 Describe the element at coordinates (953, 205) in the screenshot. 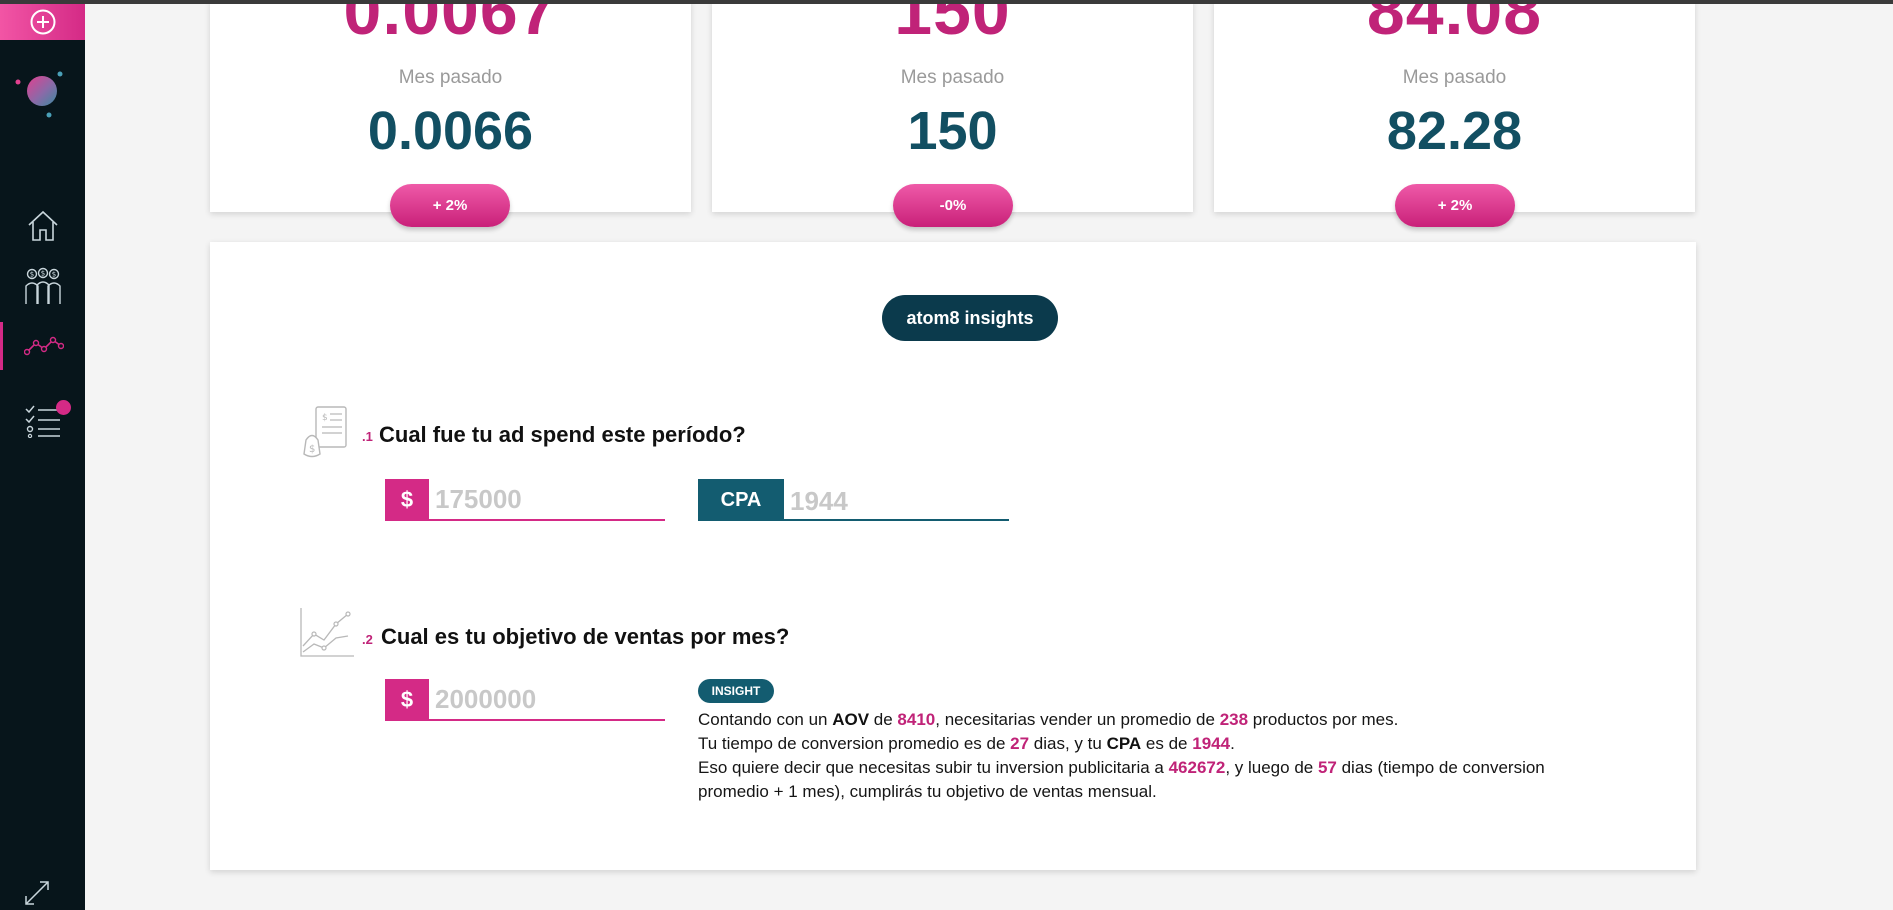

I see `change-badge-2: -0%` at that location.